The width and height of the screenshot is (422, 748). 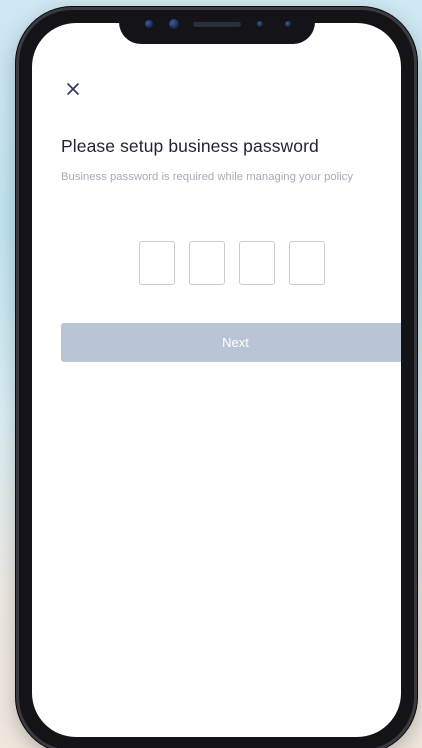 What do you see at coordinates (216, 24) in the screenshot?
I see `speaker-grille` at bounding box center [216, 24].